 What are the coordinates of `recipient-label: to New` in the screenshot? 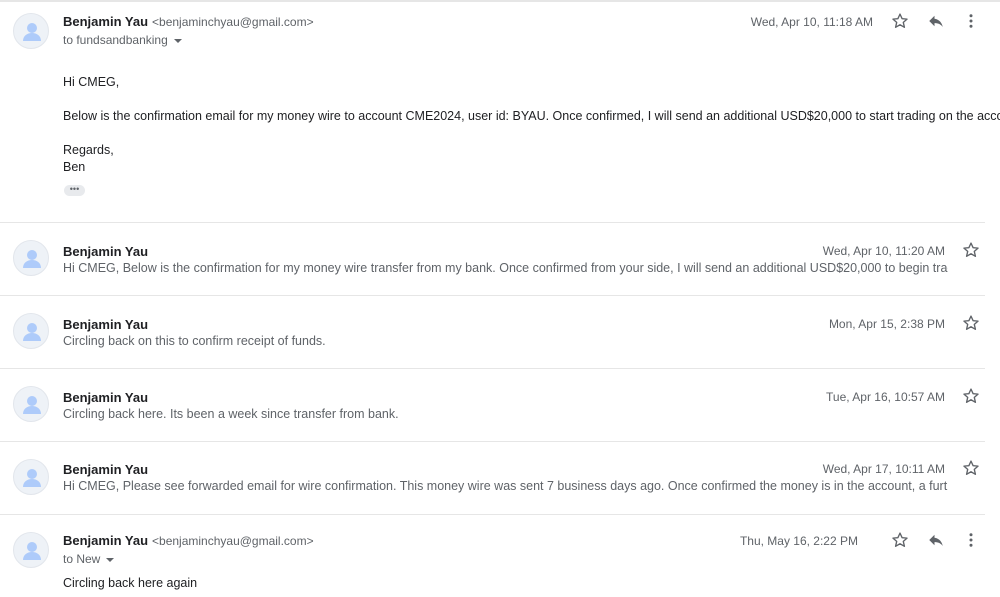 It's located at (82, 559).